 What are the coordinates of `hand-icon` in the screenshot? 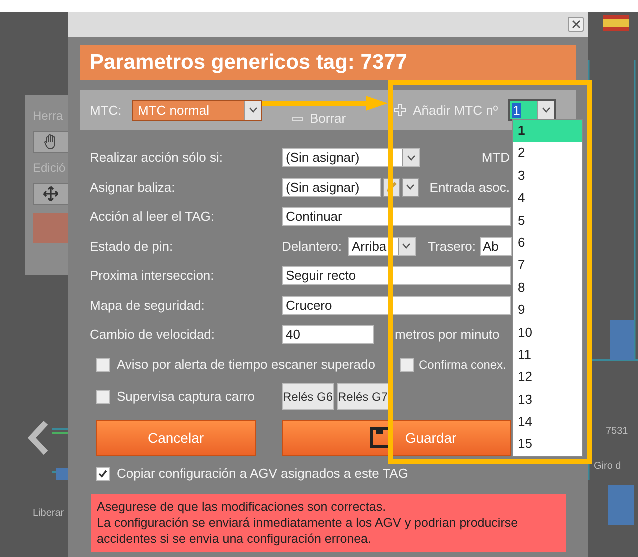 It's located at (51, 142).